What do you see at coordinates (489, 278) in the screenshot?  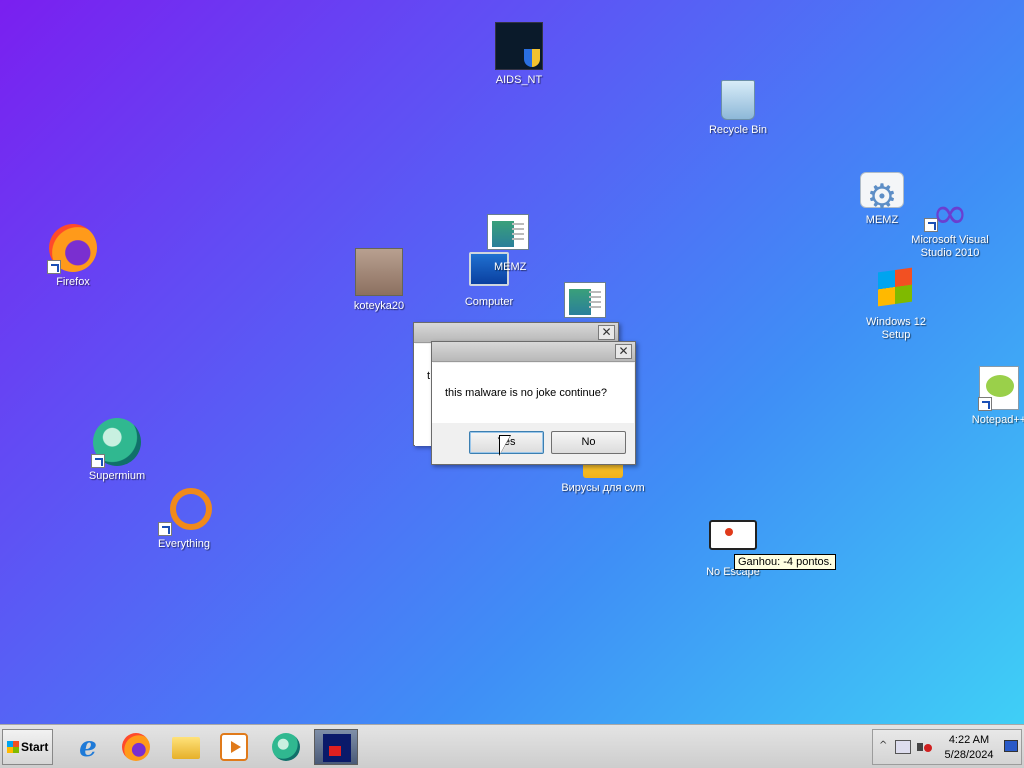 I see `desktop-icon-computer: Computer` at bounding box center [489, 278].